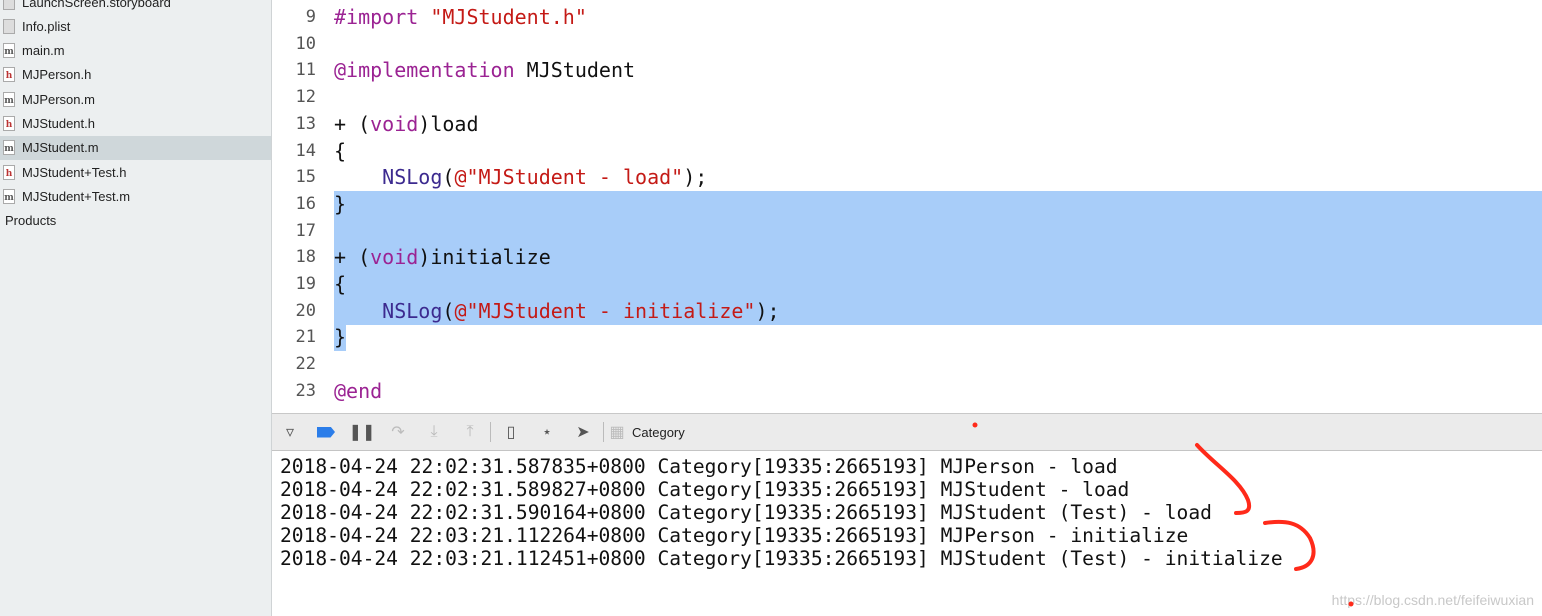 Image resolution: width=1542 pixels, height=616 pixels. Describe the element at coordinates (305, 177) in the screenshot. I see `line-number: 15` at that location.